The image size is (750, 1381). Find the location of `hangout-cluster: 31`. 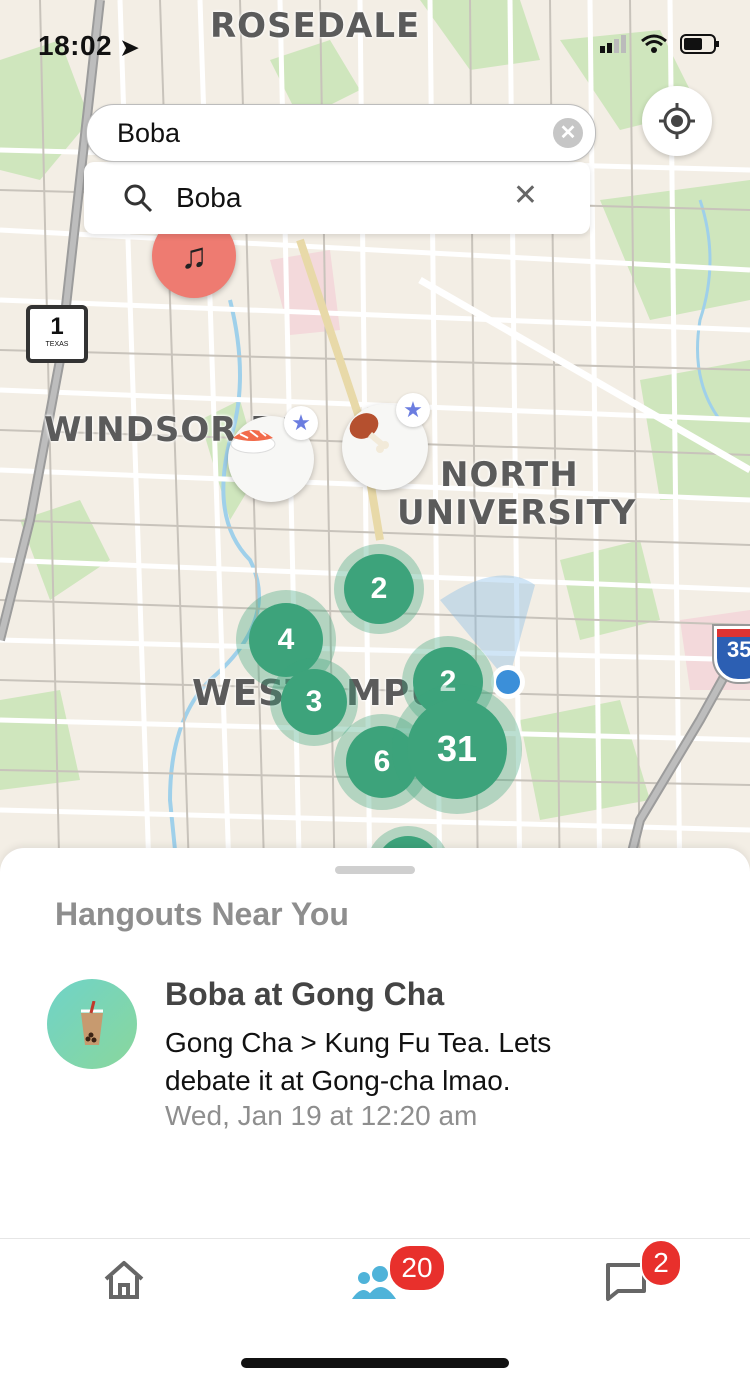

hangout-cluster: 31 is located at coordinates (457, 749).